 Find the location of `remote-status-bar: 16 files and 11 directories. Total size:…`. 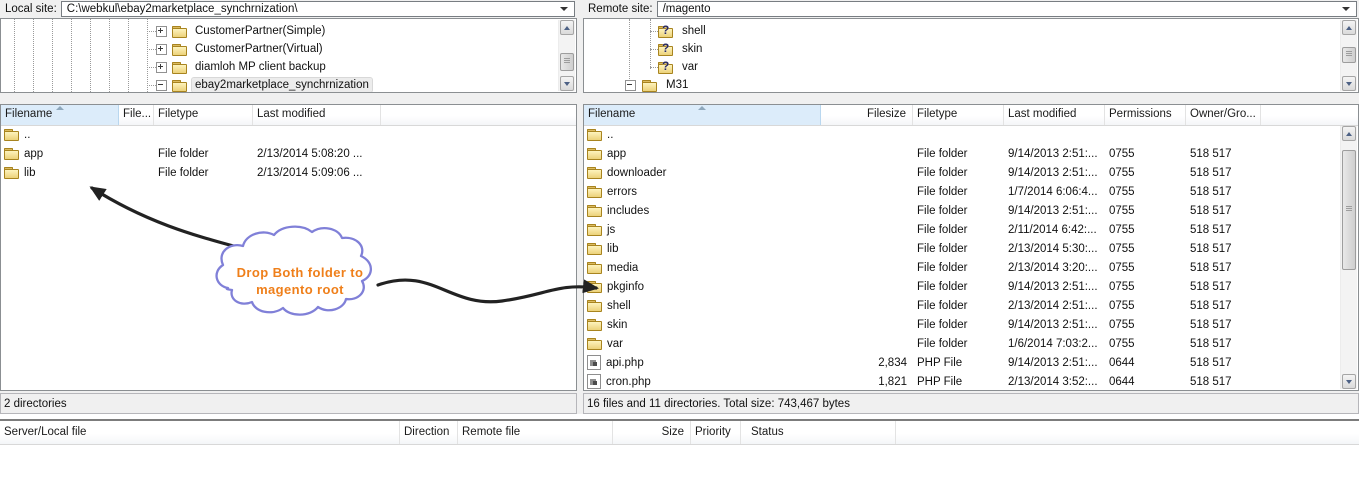

remote-status-bar: 16 files and 11 directories. Total size:… is located at coordinates (971, 403).